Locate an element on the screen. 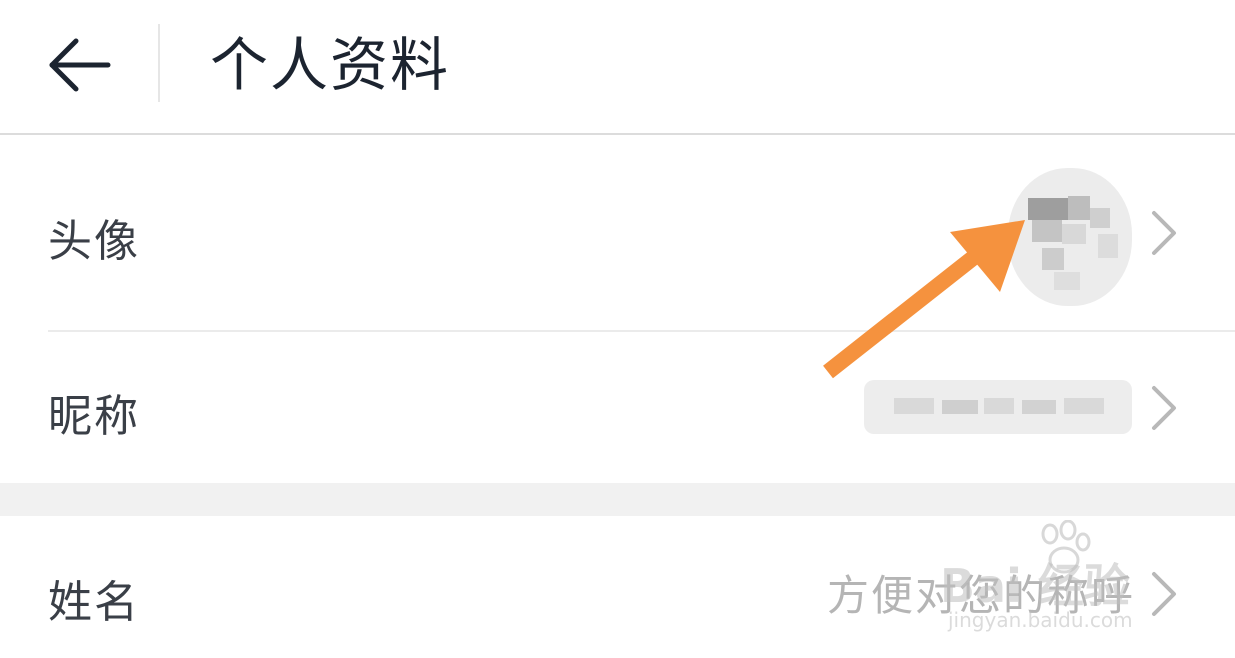 The image size is (1235, 658). name-label: 姓名 is located at coordinates (94, 602).